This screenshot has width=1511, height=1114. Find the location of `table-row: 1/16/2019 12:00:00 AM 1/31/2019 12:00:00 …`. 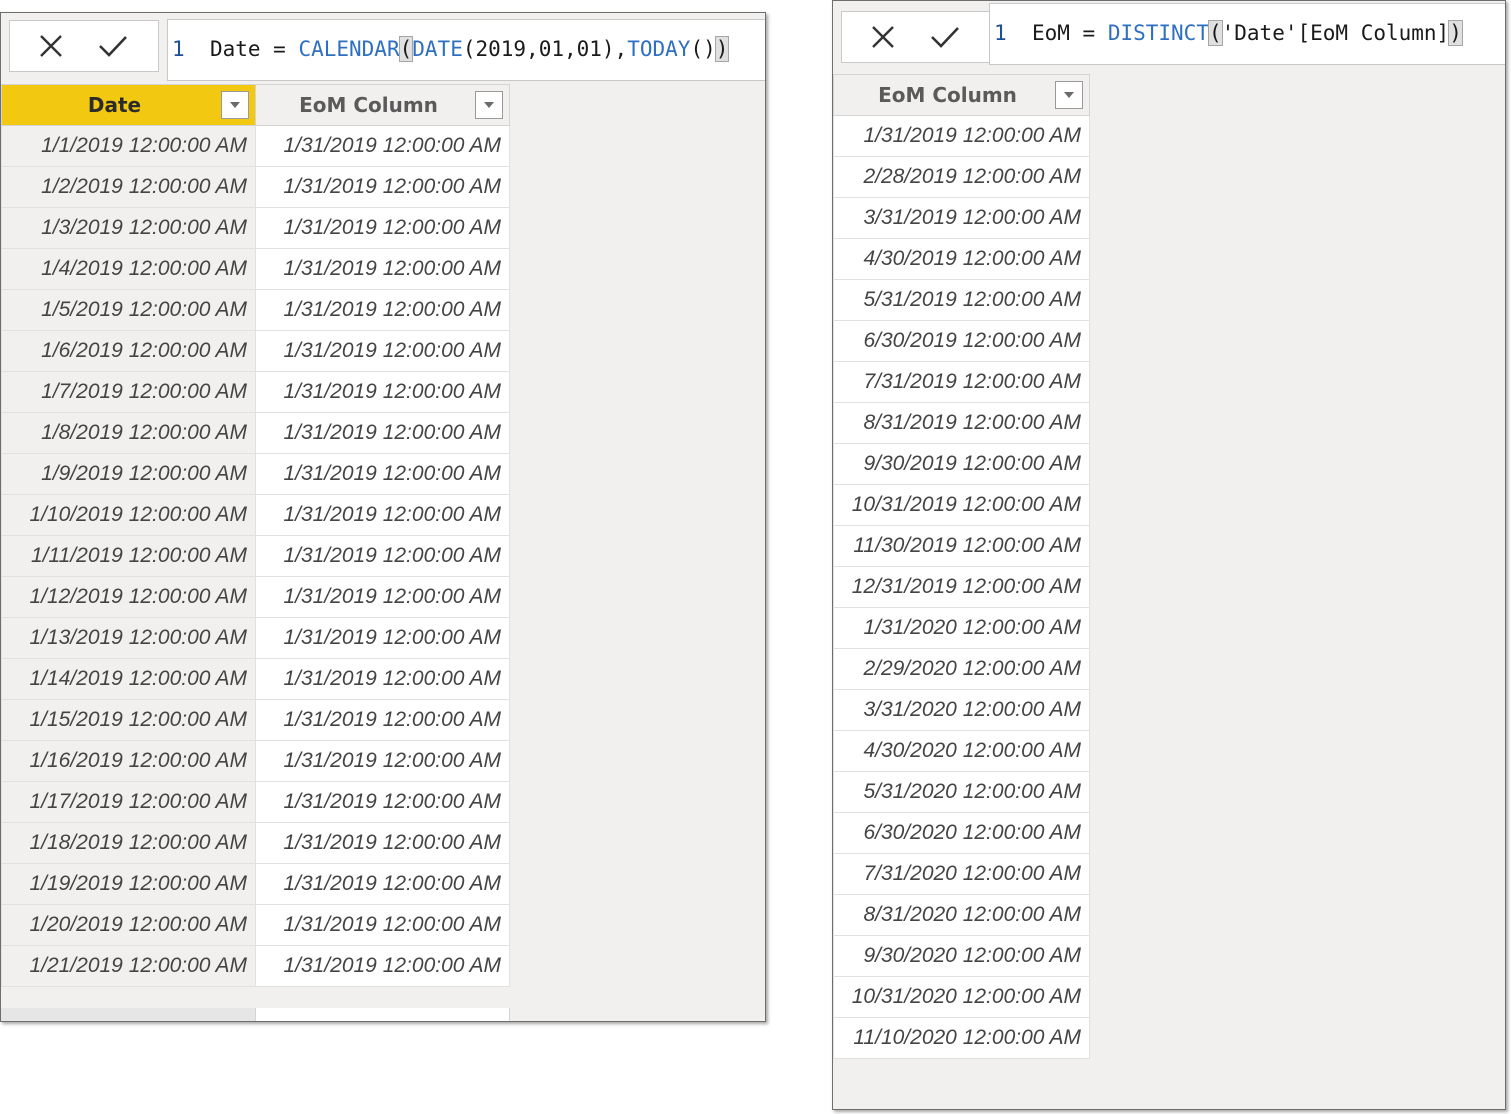

table-row: 1/16/2019 12:00:00 AM 1/31/2019 12:00:00 … is located at coordinates (255, 761).